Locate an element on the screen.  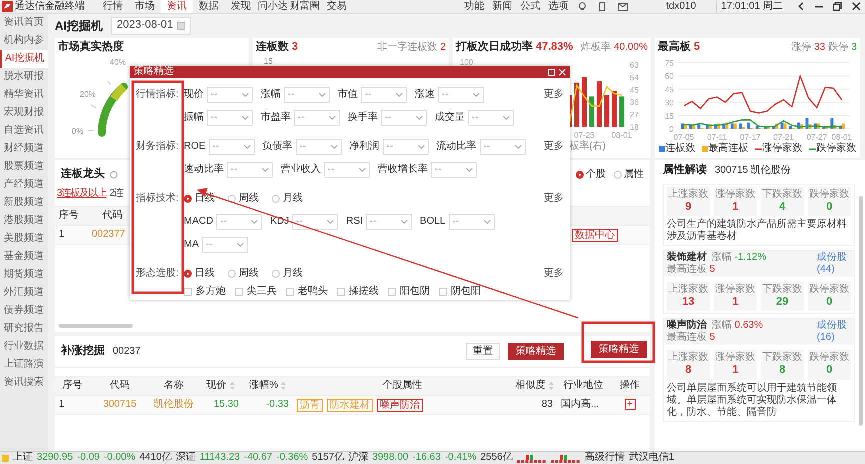
field-label: MACD is located at coordinates (199, 222).